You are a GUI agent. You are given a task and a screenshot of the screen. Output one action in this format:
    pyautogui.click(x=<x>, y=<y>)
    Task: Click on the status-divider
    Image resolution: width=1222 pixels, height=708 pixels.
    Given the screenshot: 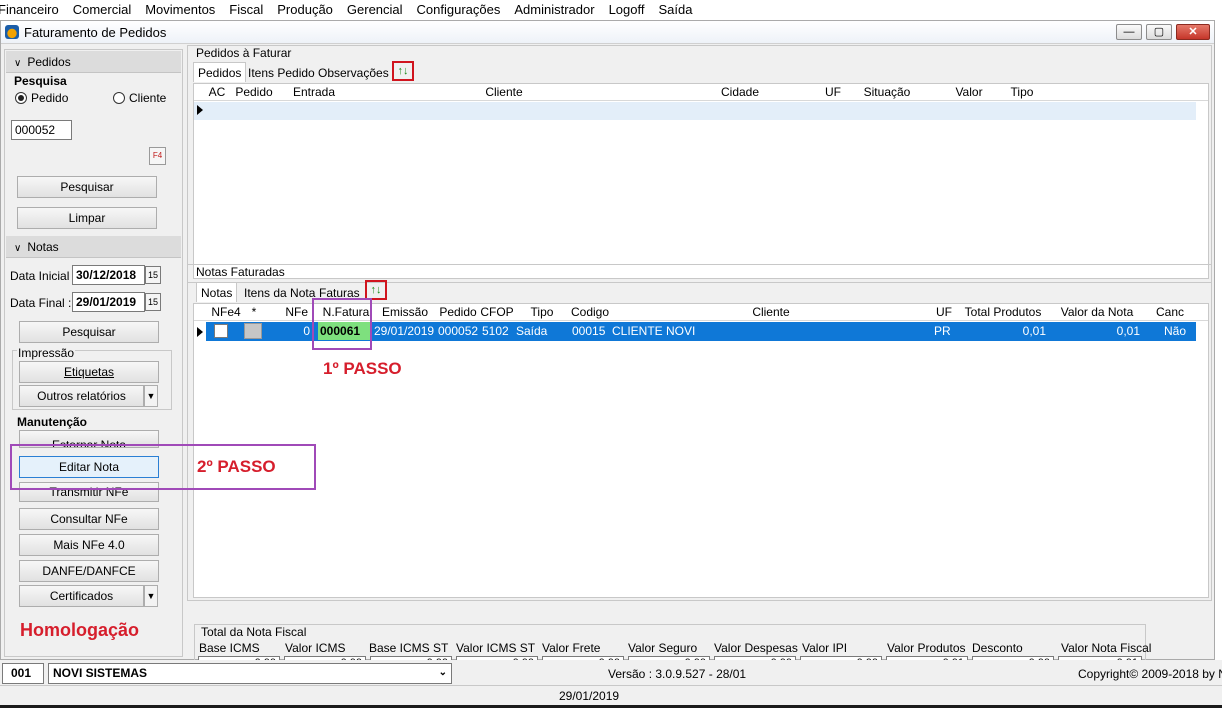 What is the action you would take?
    pyautogui.click(x=611, y=685)
    